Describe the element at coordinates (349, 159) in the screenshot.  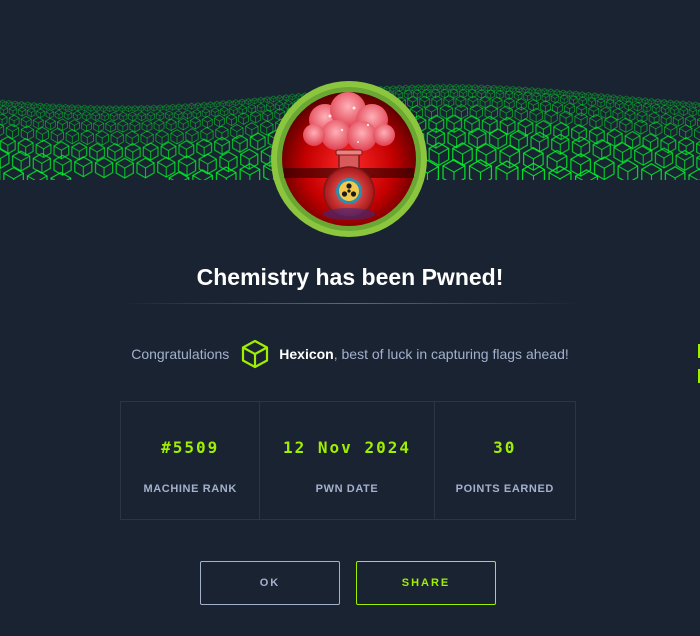
I see `machine-avatar-icon` at that location.